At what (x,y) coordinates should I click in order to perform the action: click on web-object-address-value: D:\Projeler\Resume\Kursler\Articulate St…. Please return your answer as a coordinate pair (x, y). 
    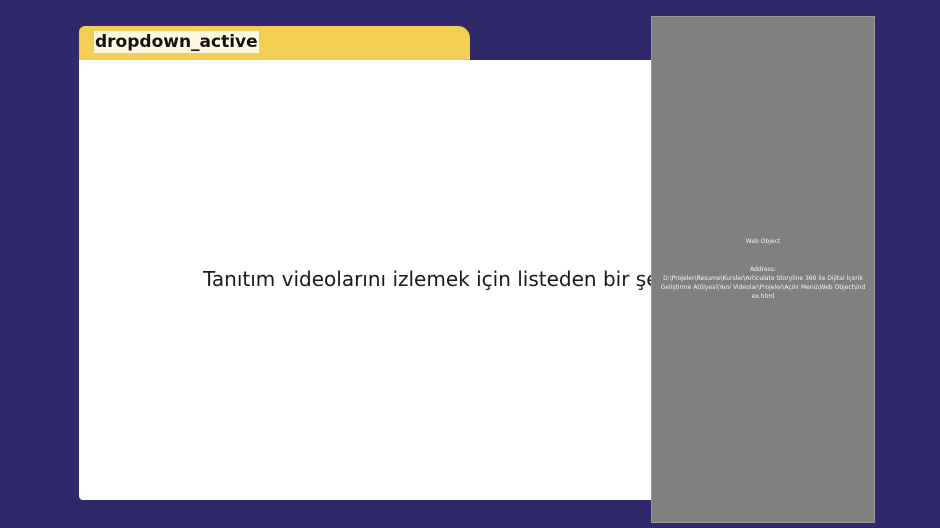
    Looking at the image, I should click on (763, 287).